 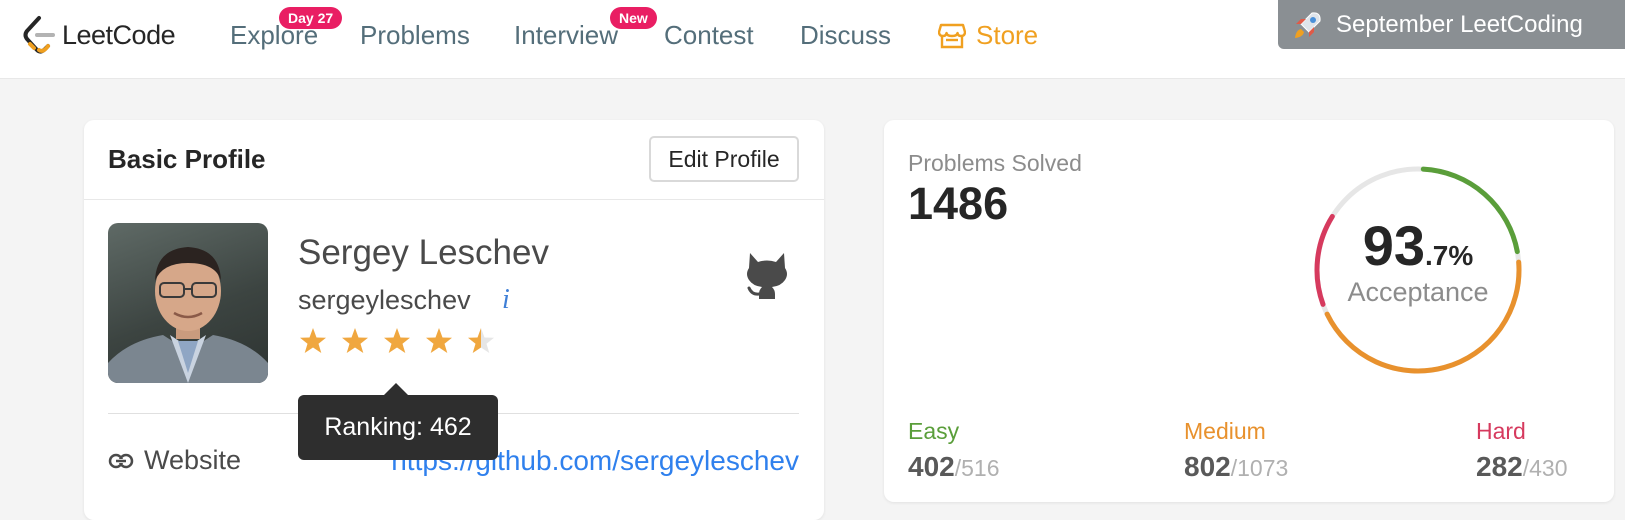 I want to click on website-row: Website, so click(x=174, y=460).